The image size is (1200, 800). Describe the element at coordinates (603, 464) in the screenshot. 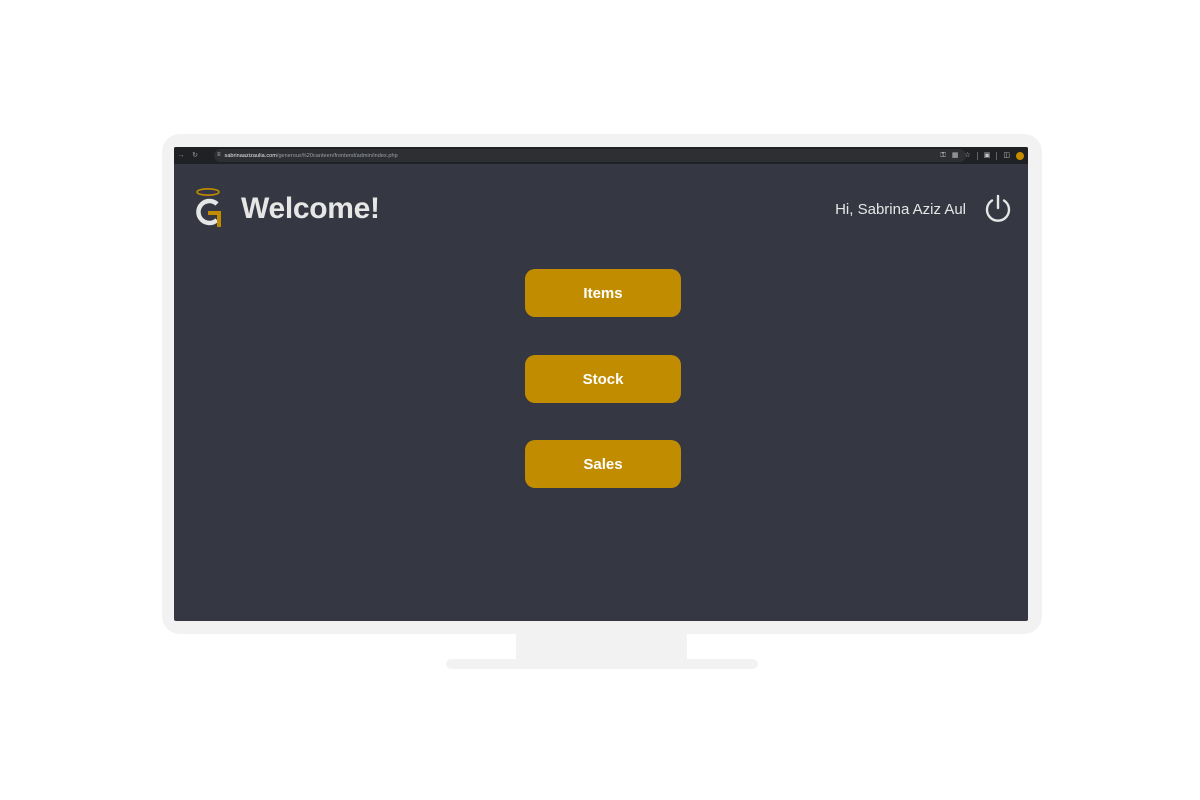

I see `sales-button: Sales` at that location.